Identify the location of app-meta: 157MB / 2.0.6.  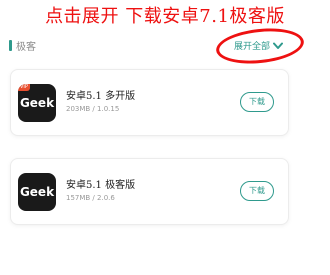
(90, 198).